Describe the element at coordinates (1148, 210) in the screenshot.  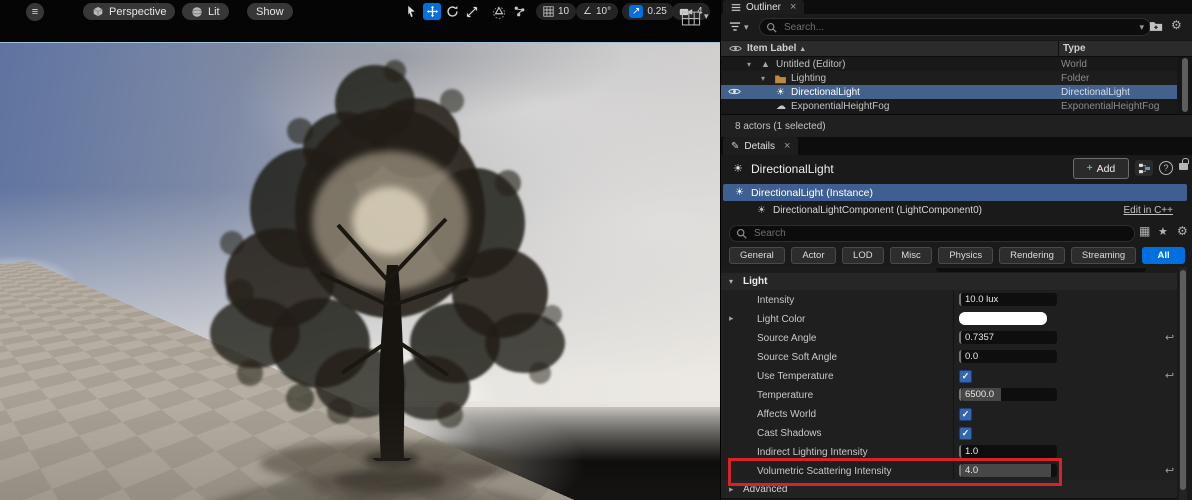
I see `edit-in-cpp-link: Edit in C++` at that location.